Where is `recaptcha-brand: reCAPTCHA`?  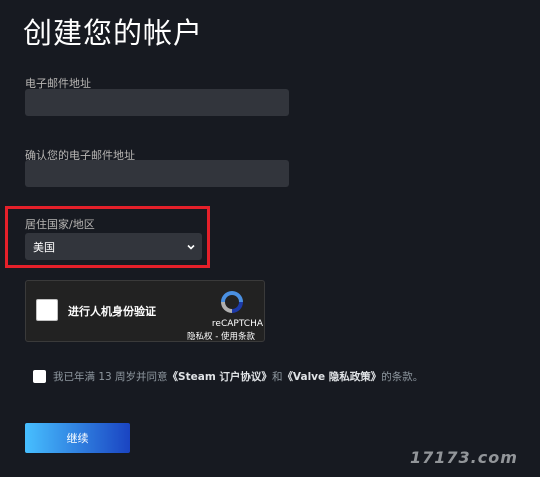
recaptcha-brand: reCAPTCHA is located at coordinates (237, 324).